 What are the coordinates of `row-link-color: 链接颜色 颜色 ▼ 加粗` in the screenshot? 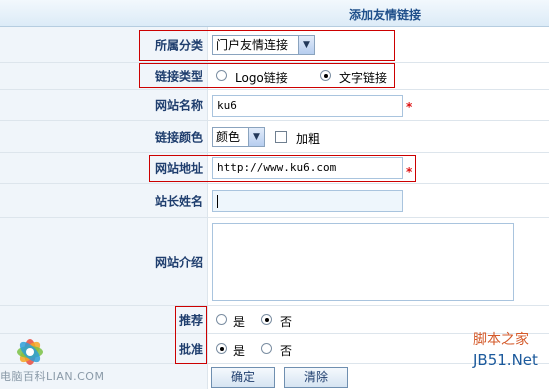 It's located at (274, 137).